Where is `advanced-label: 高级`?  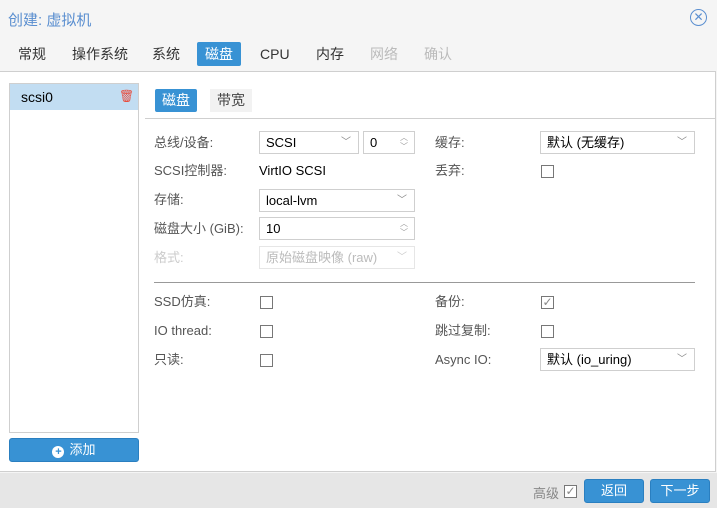 advanced-label: 高级 is located at coordinates (546, 493).